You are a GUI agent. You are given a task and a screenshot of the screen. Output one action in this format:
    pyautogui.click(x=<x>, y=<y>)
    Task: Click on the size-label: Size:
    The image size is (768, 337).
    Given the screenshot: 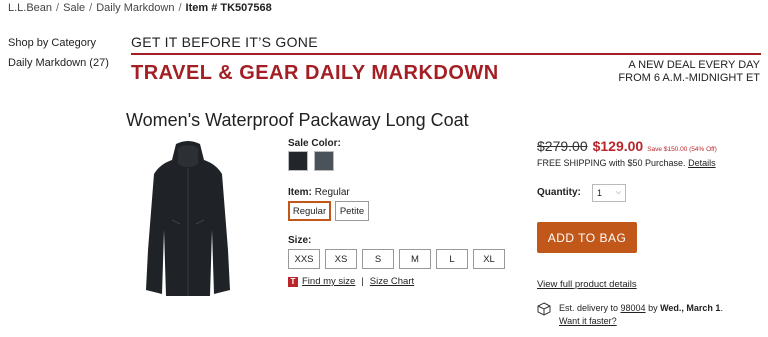 What is the action you would take?
    pyautogui.click(x=300, y=240)
    